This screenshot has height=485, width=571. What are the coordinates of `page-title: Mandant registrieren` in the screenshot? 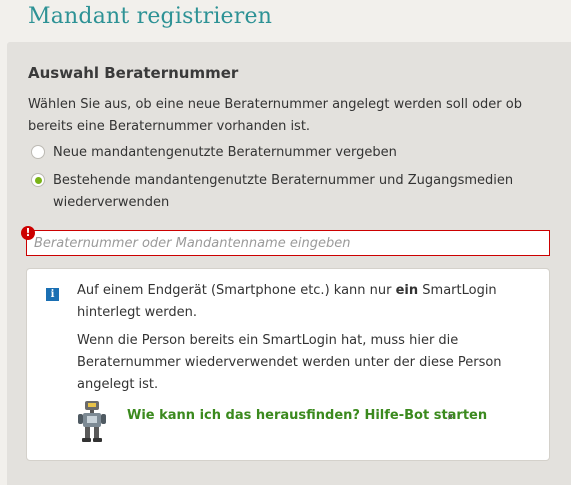 It's located at (150, 16).